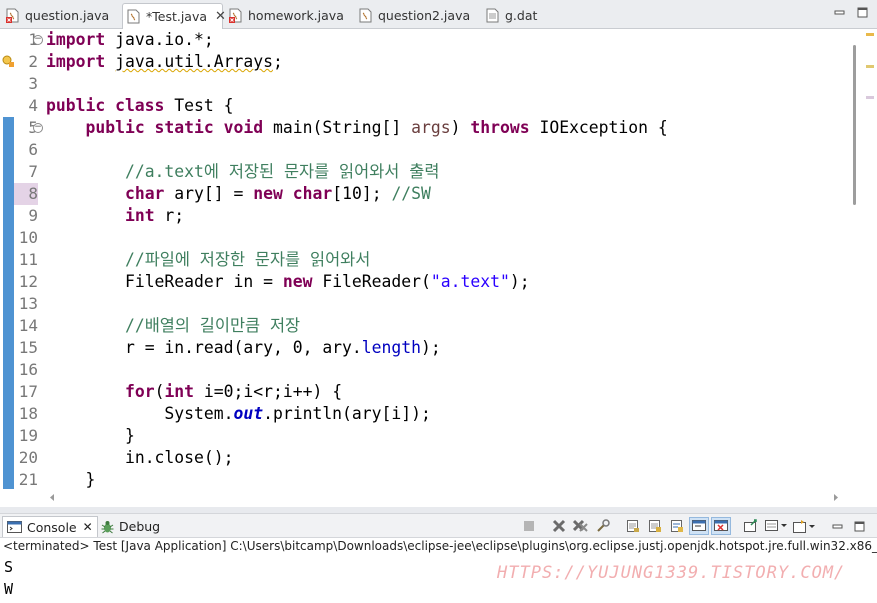 This screenshot has width=877, height=603. I want to click on tab-console: Console ✕, so click(50, 526).